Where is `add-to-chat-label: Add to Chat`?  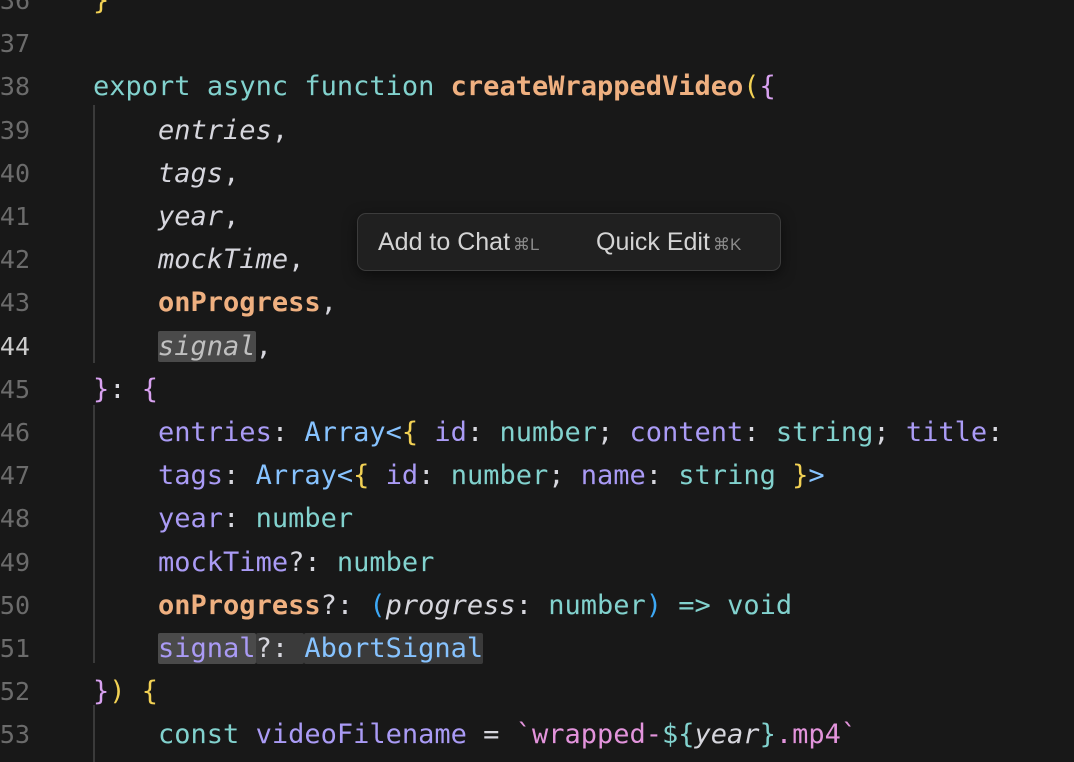
add-to-chat-label: Add to Chat is located at coordinates (444, 242).